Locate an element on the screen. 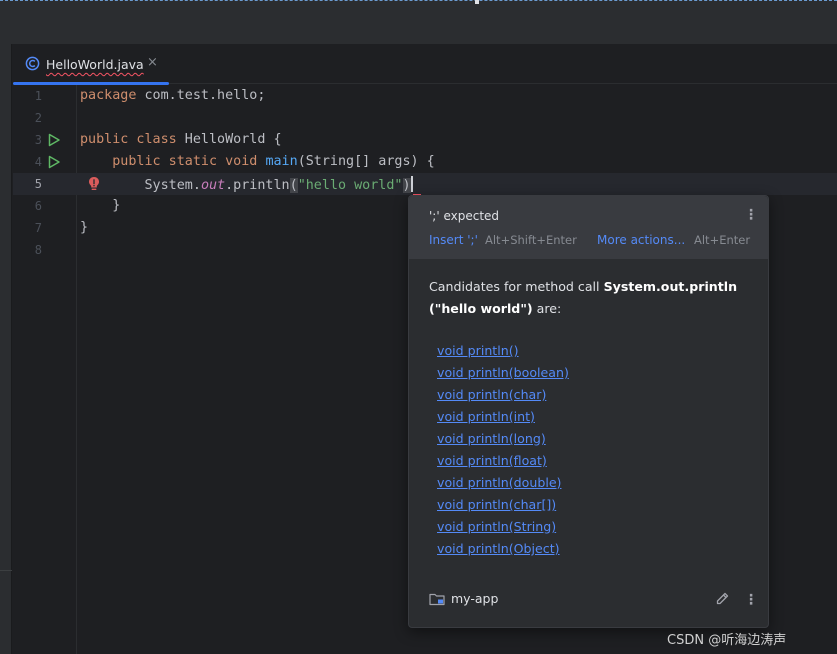 This screenshot has height=654, width=837. more-options-icon: ⋮ is located at coordinates (751, 215).